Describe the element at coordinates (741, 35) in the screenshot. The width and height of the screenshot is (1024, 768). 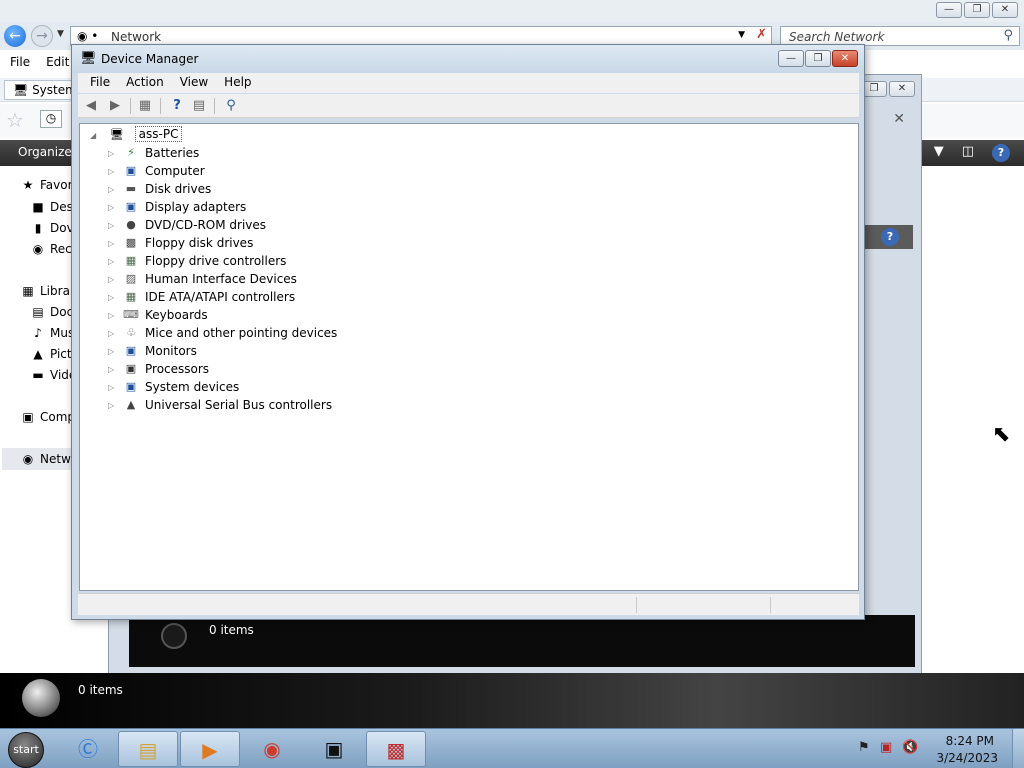
I see `address-dropdown-icon: ▼` at that location.